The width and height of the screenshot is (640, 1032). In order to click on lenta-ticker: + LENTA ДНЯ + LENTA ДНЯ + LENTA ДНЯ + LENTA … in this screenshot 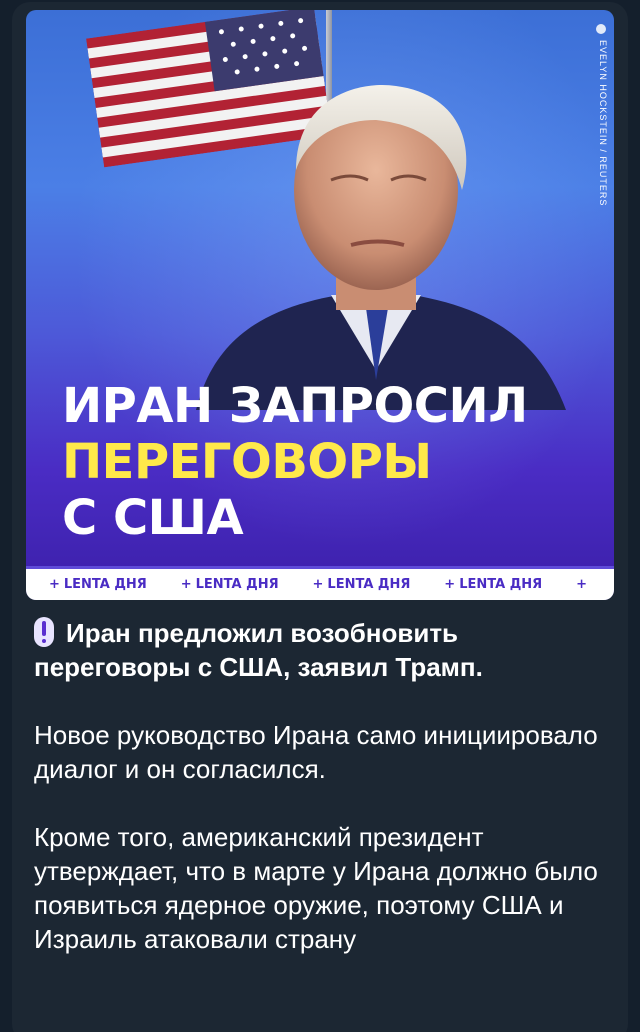, I will do `click(320, 583)`.